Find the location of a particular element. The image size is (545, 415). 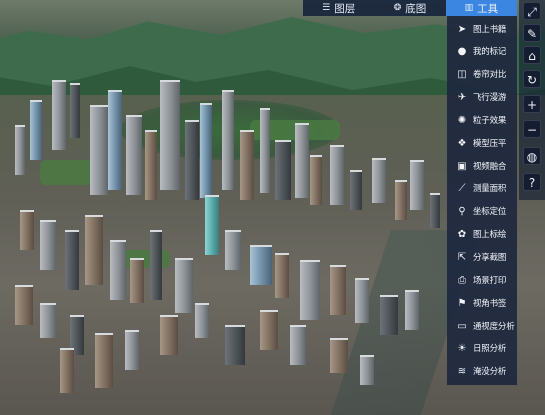

tool-item-flood-analysis: ≋ 淹没分析 is located at coordinates (482, 371).